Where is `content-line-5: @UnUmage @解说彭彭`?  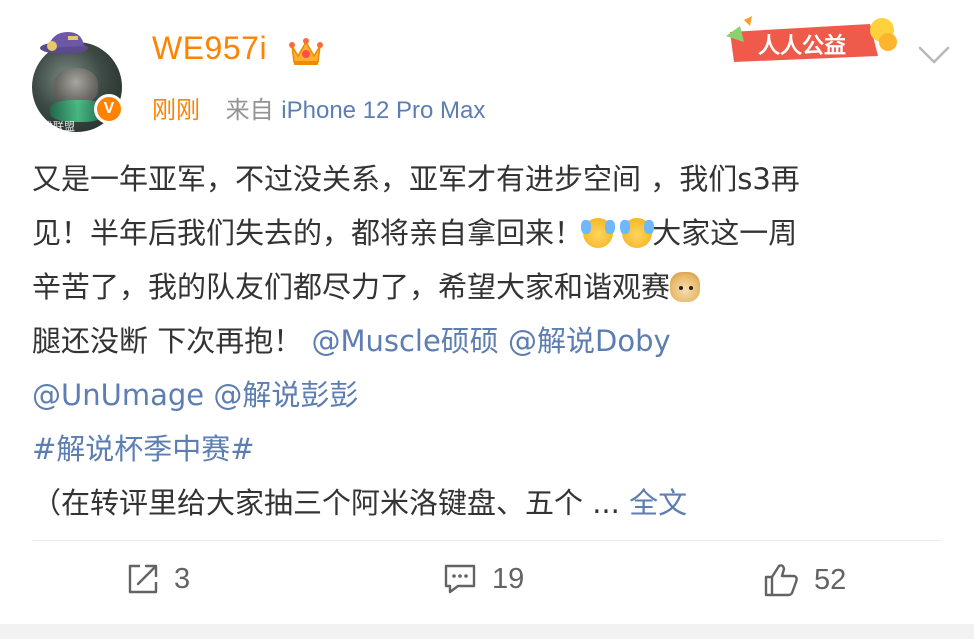
content-line-5: @UnUmage @解说彭彭 is located at coordinates (482, 395).